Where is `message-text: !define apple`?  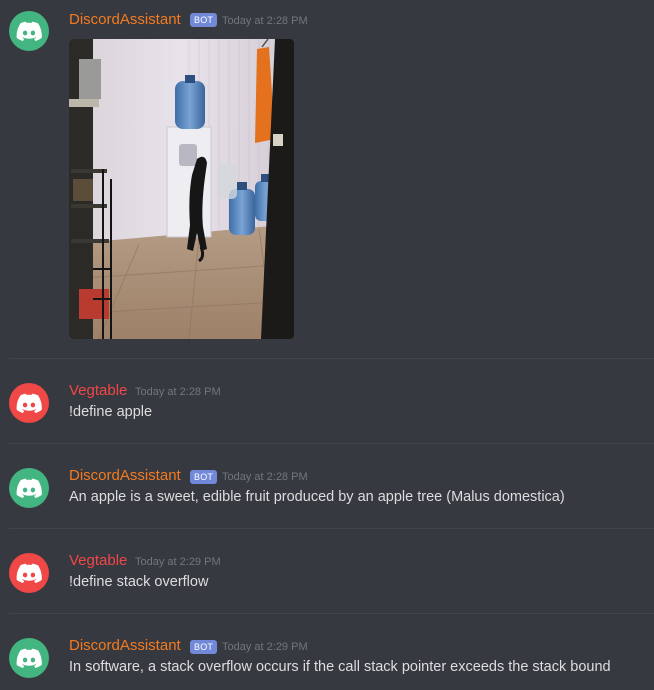 message-text: !define apple is located at coordinates (111, 412).